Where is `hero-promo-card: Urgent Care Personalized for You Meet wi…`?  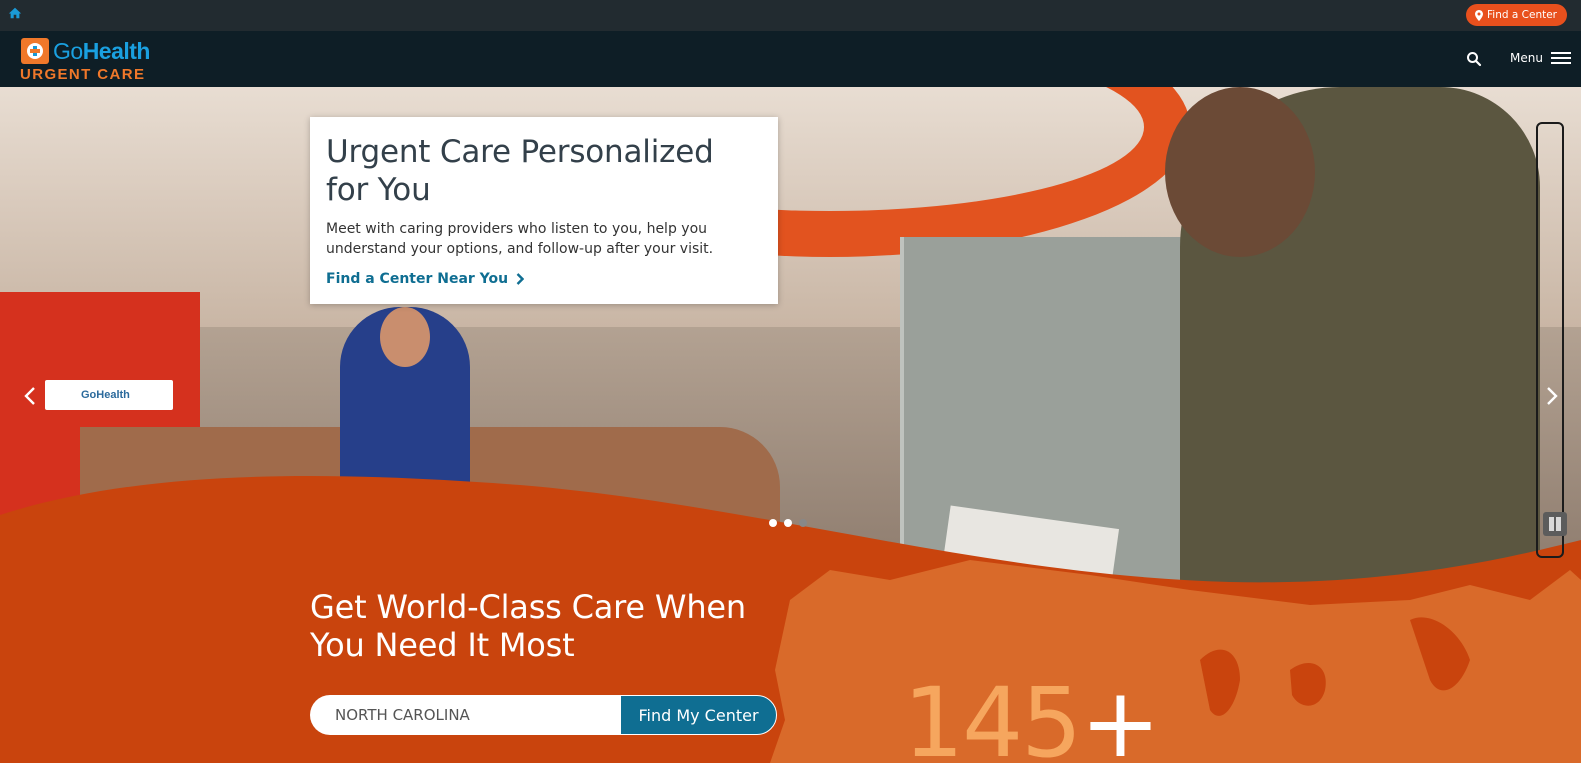
hero-promo-card: Urgent Care Personalized for You Meet wi… is located at coordinates (544, 210).